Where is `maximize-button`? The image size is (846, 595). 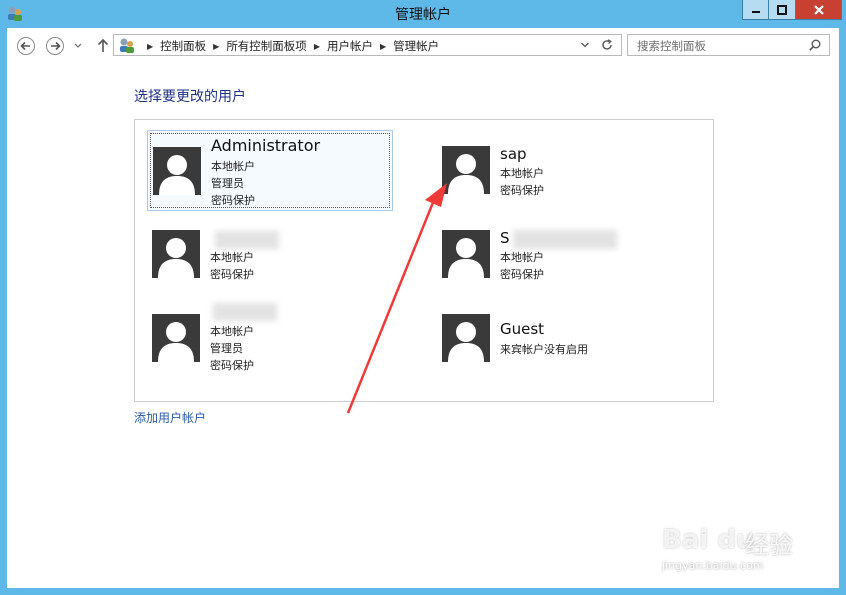 maximize-button is located at coordinates (782, 10).